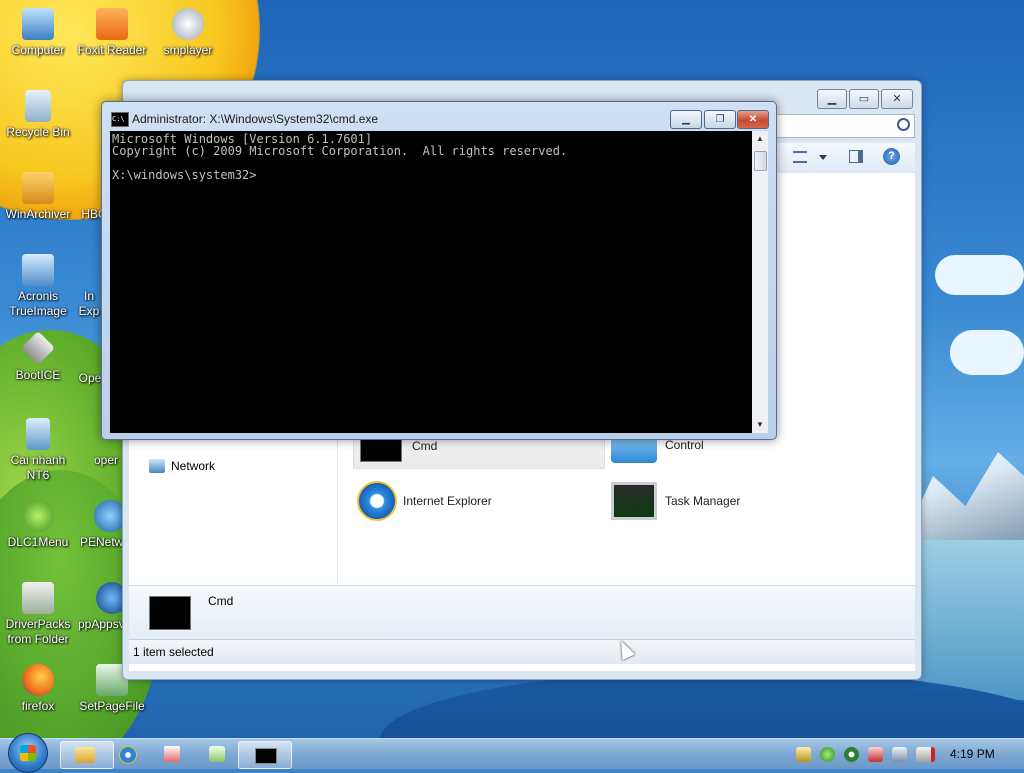 The image size is (1024, 773). What do you see at coordinates (173, 652) in the screenshot?
I see `status-text: 1 item selected` at bounding box center [173, 652].